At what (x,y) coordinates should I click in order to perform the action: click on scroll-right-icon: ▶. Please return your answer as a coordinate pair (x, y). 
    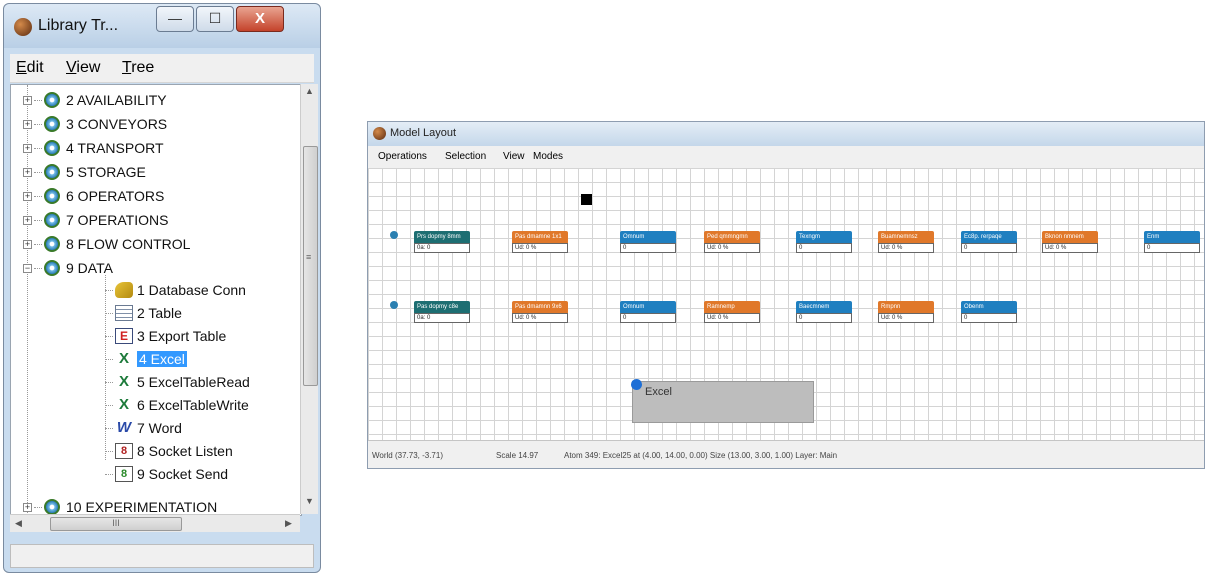
    Looking at the image, I should click on (288, 523).